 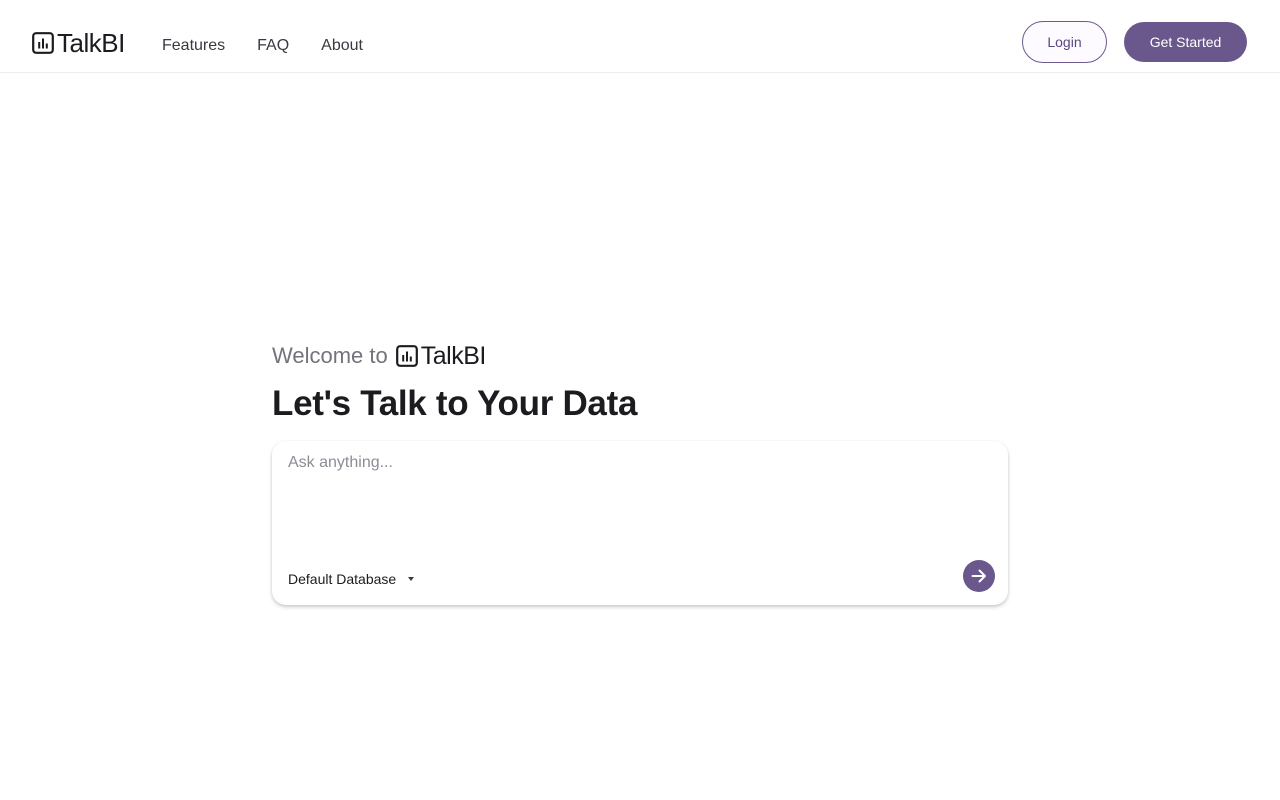 I want to click on page-title: Let's Talk to Your Data, so click(x=455, y=403).